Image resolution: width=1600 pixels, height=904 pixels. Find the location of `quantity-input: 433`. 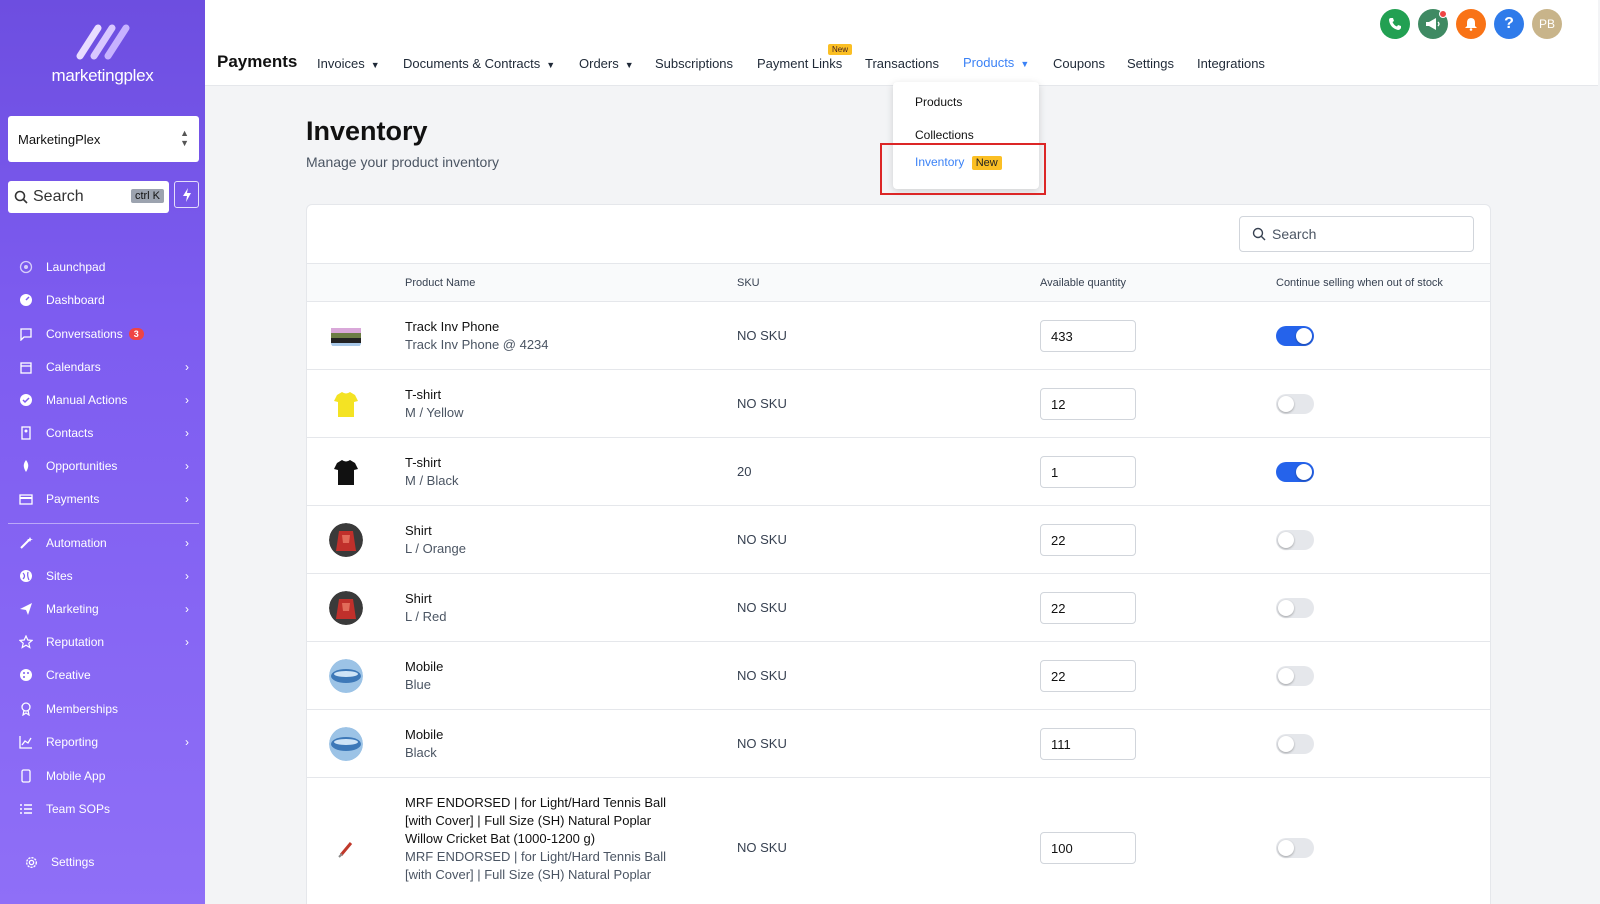

quantity-input: 433 is located at coordinates (1088, 336).